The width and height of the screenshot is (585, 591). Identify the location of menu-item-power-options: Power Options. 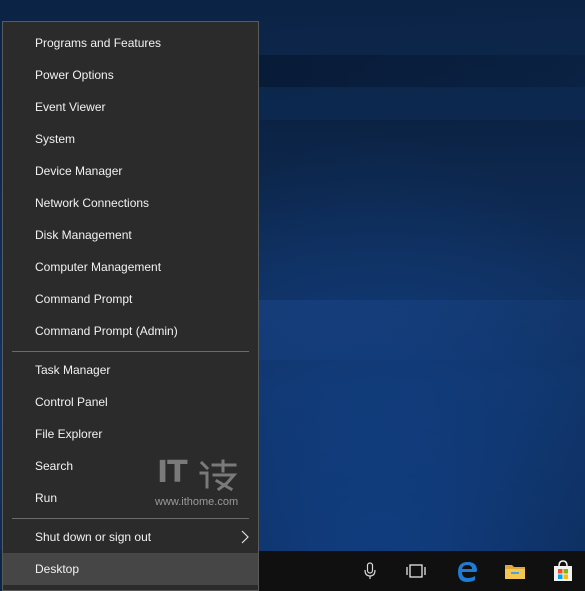
(130, 75).